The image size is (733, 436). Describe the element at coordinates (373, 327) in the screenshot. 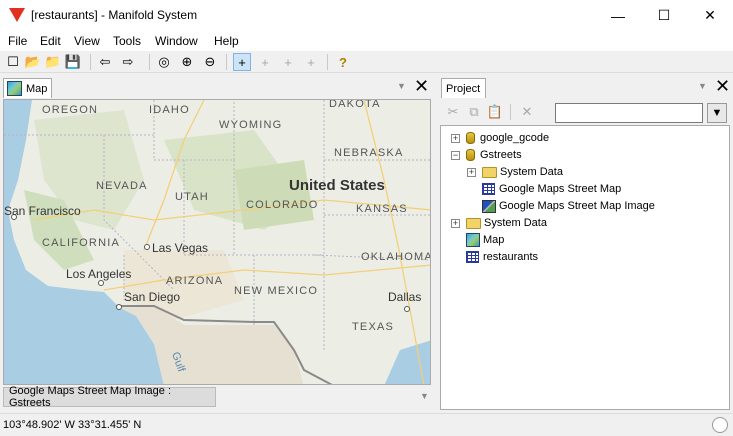

I see `map-label-texas: TEXAS` at that location.